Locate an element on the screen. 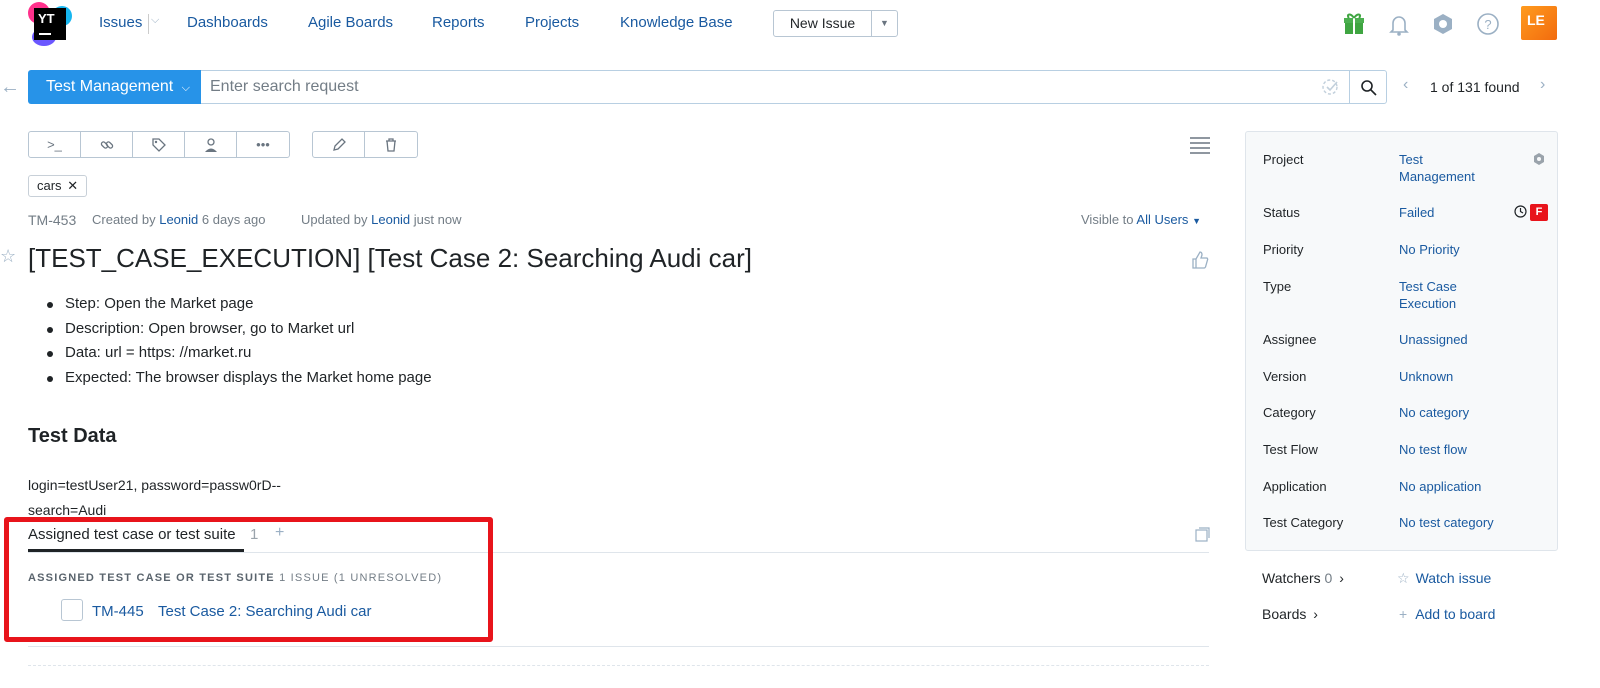  field-priority-label: Priority is located at coordinates (1283, 249).